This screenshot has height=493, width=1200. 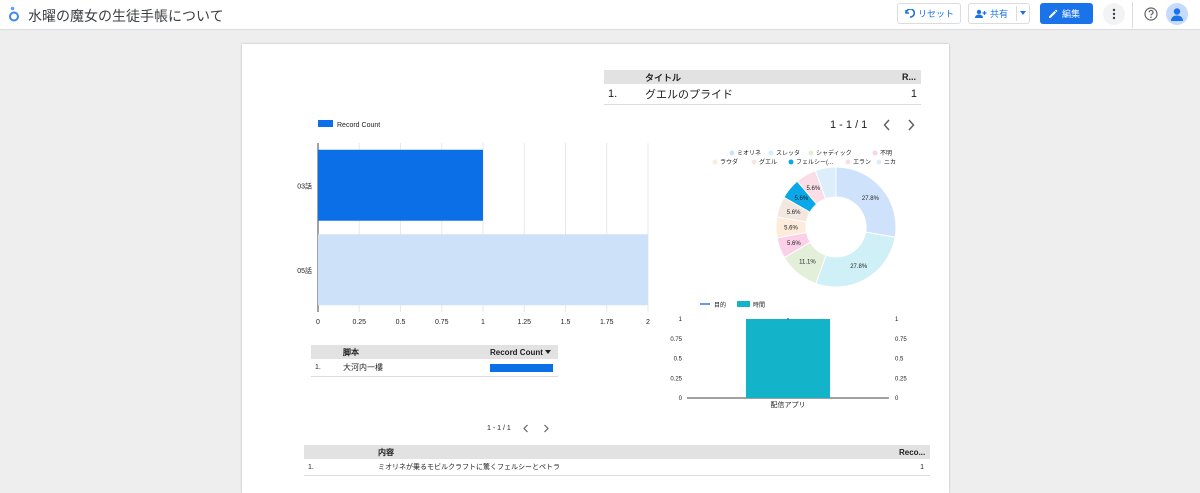 What do you see at coordinates (899, 360) in the screenshot?
I see `y-tick-label-right: 0.5` at bounding box center [899, 360].